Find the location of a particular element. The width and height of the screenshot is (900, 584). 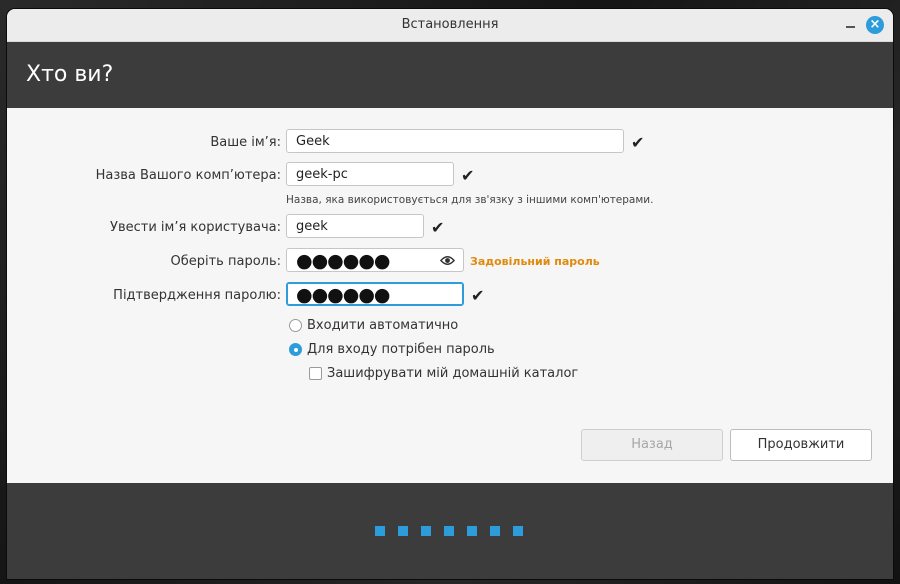

confirm-password-mask: ●●●●●● is located at coordinates (343, 295).